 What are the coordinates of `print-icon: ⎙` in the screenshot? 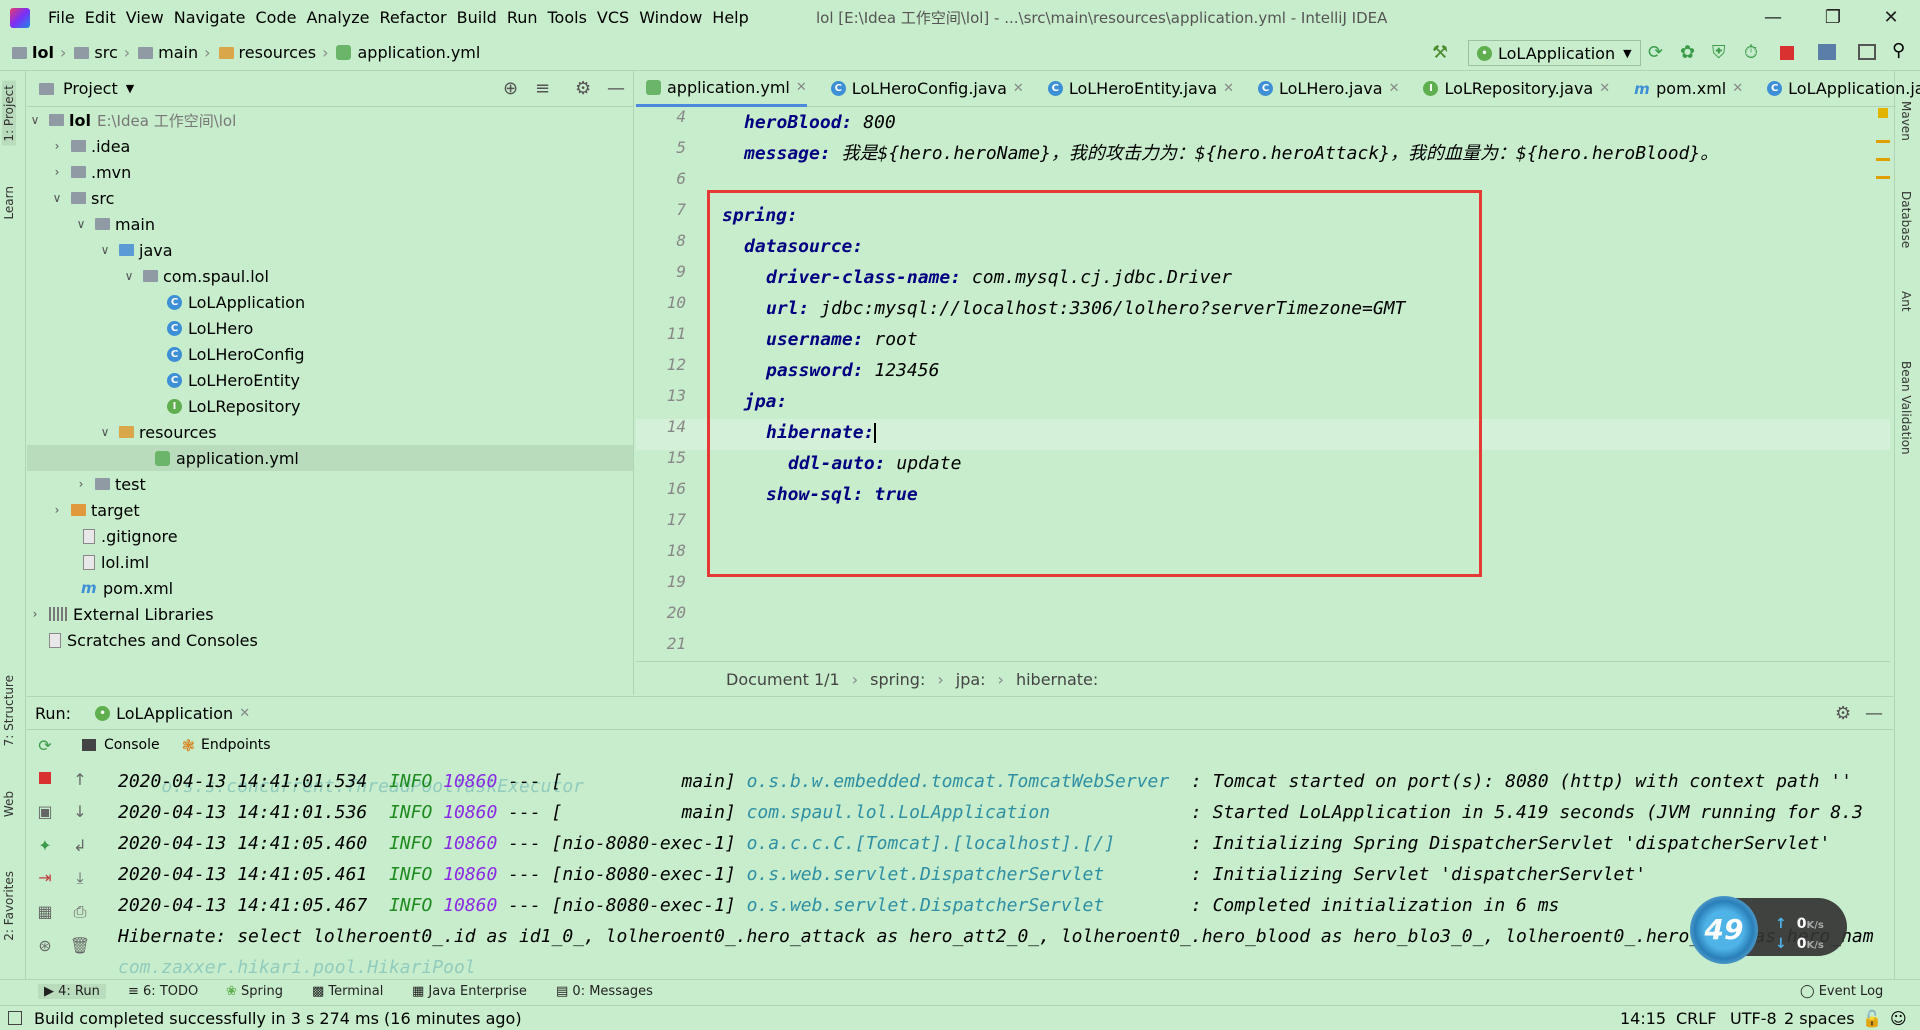 It's located at (80, 912).